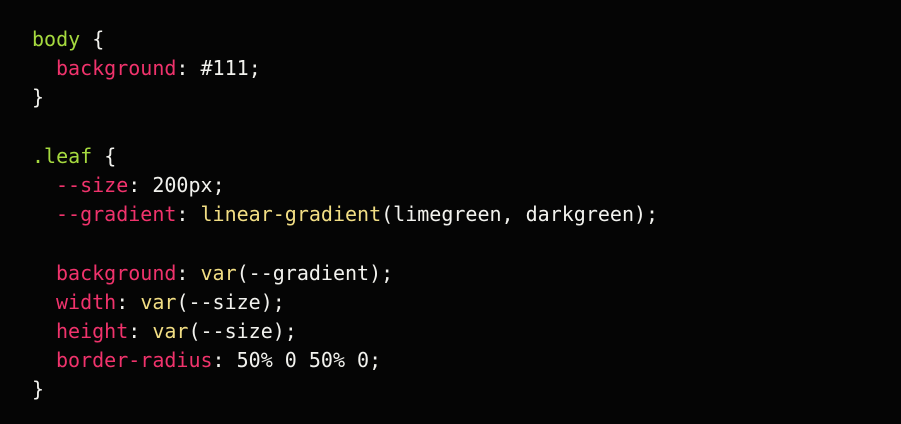  What do you see at coordinates (466, 97) in the screenshot?
I see `code-line-body-close: }` at bounding box center [466, 97].